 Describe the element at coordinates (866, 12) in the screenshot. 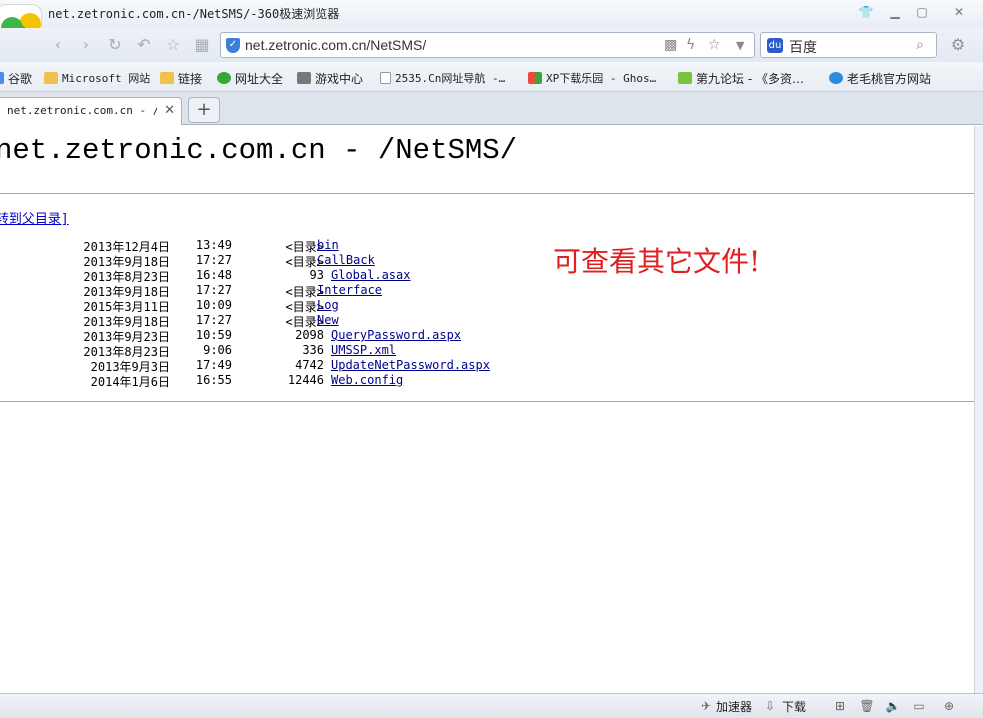

I see `skin-icon: 👕` at that location.